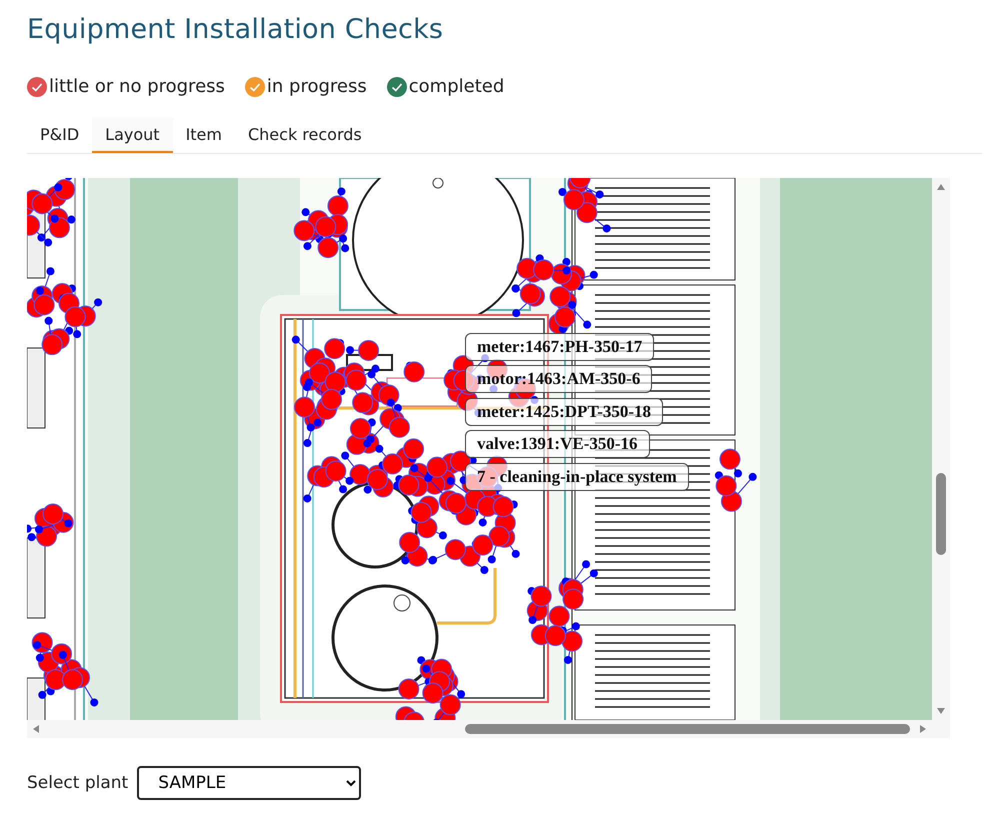 The height and width of the screenshot is (822, 1000). I want to click on equipment-tag: motor:1463:AM-350-6, so click(558, 379).